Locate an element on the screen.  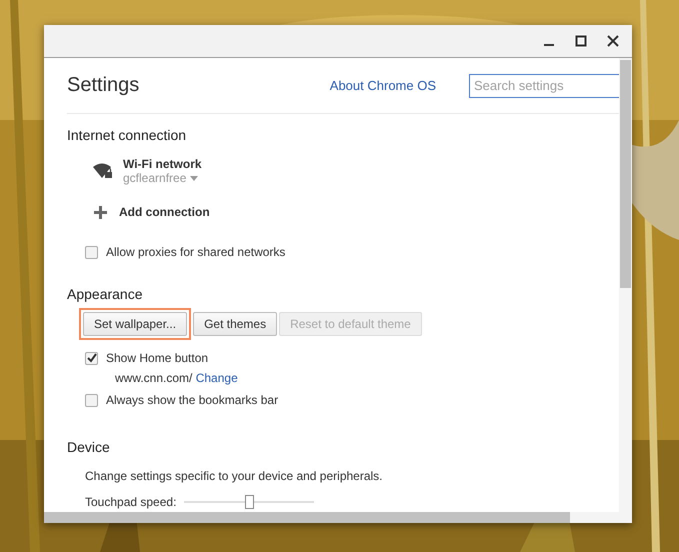
checkbox-label: Allow proxies for shared networks is located at coordinates (196, 252).